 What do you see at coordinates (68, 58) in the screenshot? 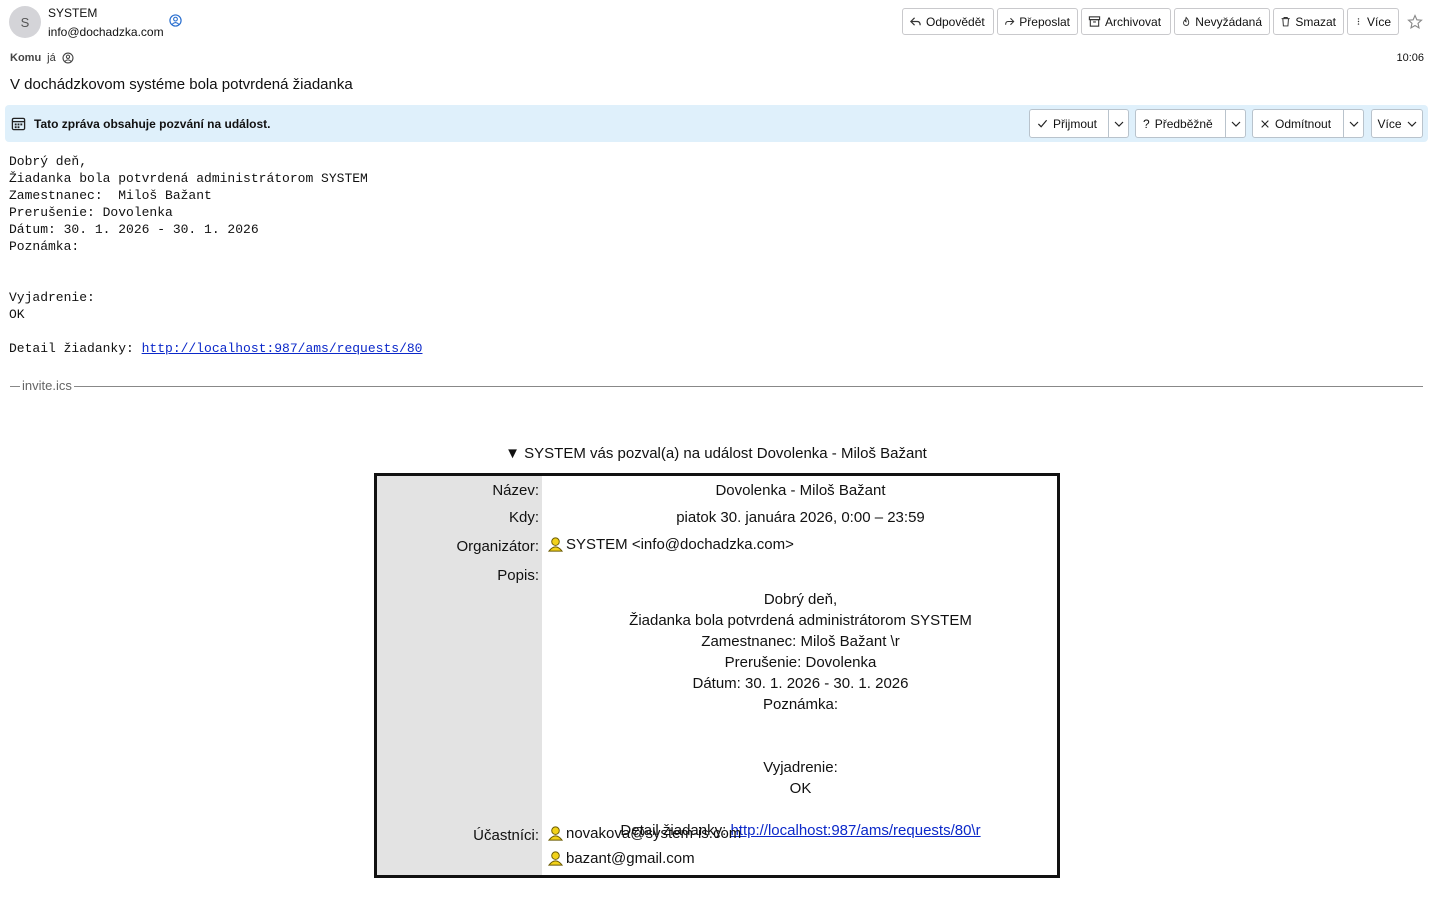
I see `contact-icon` at bounding box center [68, 58].